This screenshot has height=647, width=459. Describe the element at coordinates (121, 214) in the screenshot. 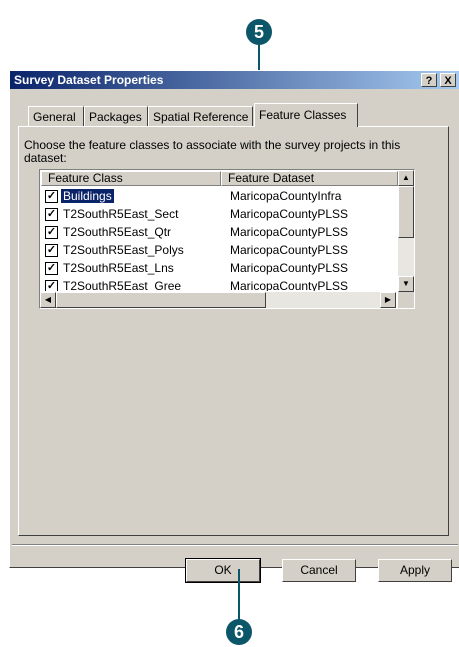

I see `feature-class-cell: T2SouthR5East_Sect` at that location.